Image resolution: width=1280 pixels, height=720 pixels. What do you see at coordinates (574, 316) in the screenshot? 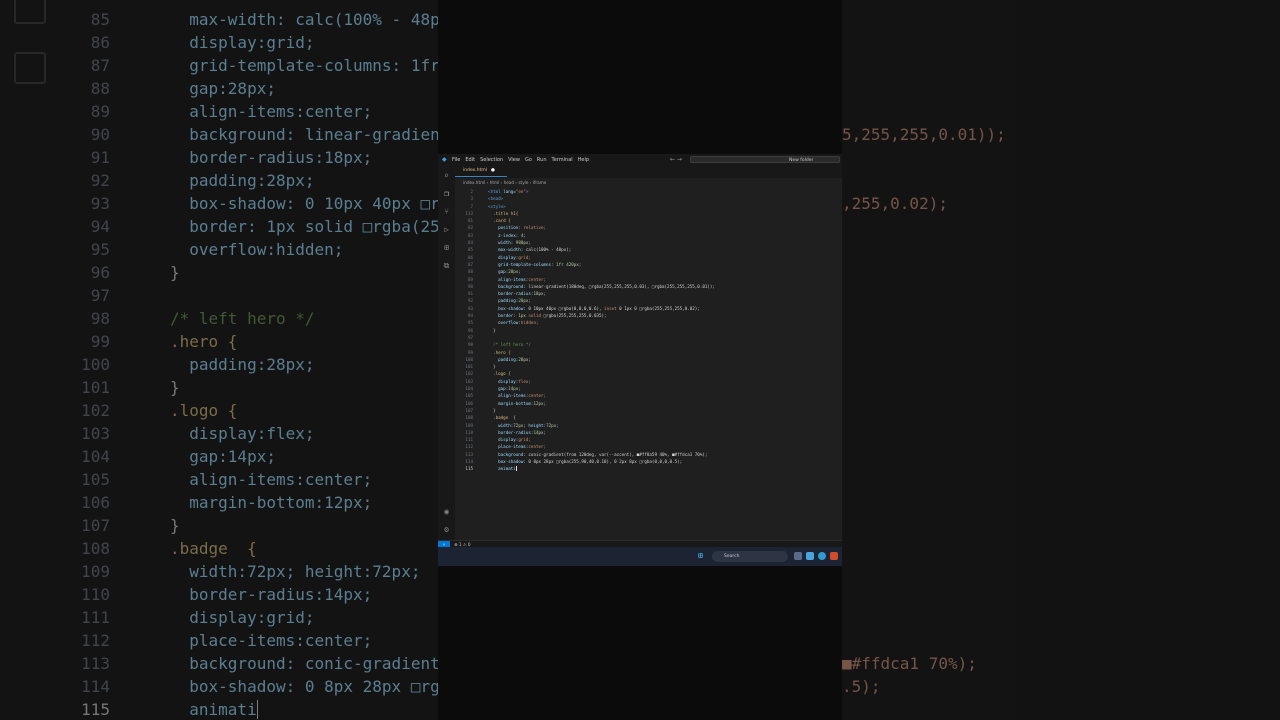
I see `code-token: □rgba(255,255,255,0.035);` at bounding box center [574, 316].